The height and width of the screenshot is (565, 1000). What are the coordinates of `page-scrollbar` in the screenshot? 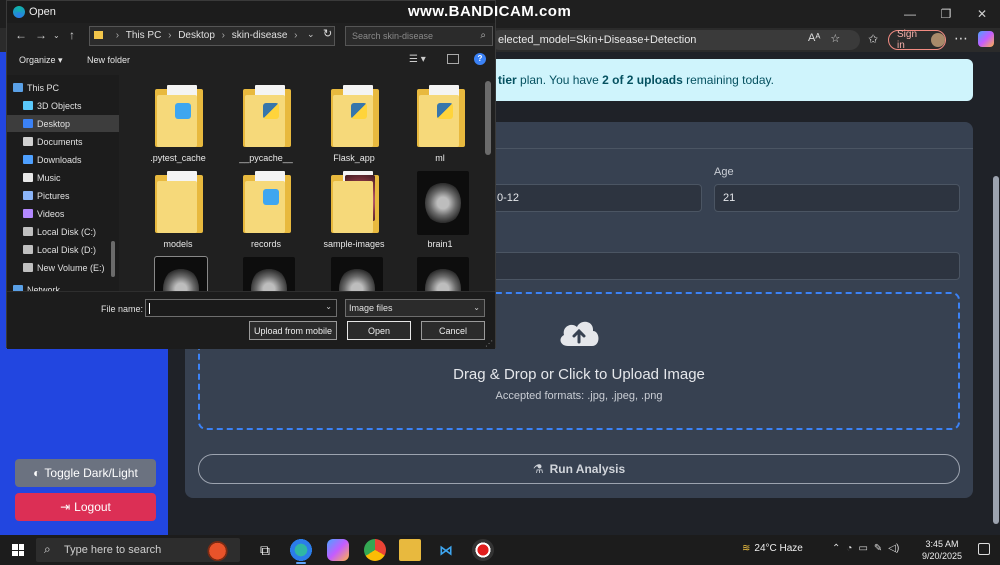 It's located at (996, 293).